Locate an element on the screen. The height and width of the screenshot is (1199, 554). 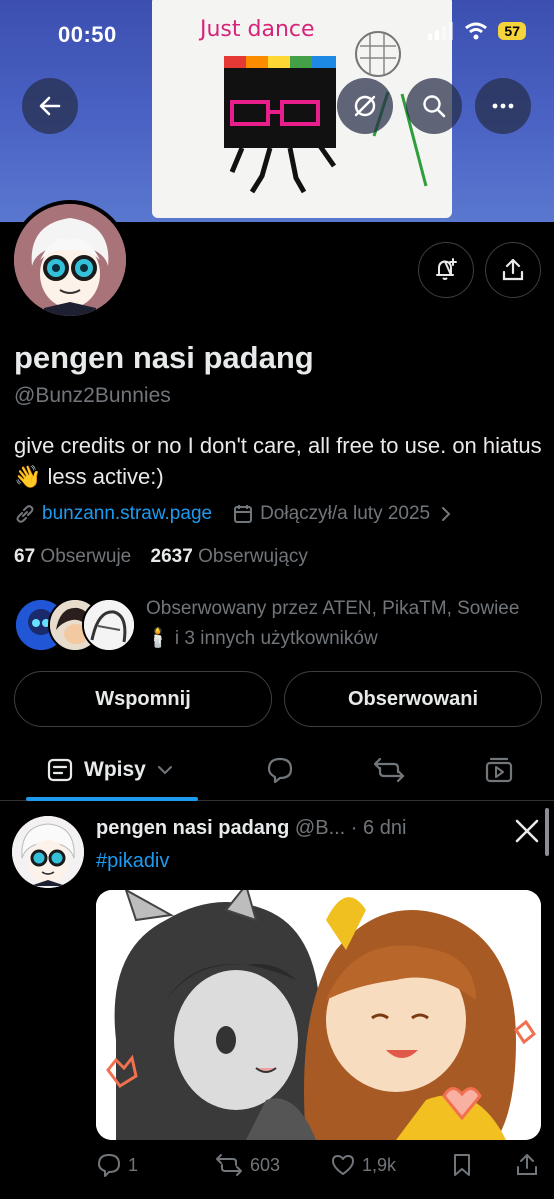
tab-media is located at coordinates (499, 772).